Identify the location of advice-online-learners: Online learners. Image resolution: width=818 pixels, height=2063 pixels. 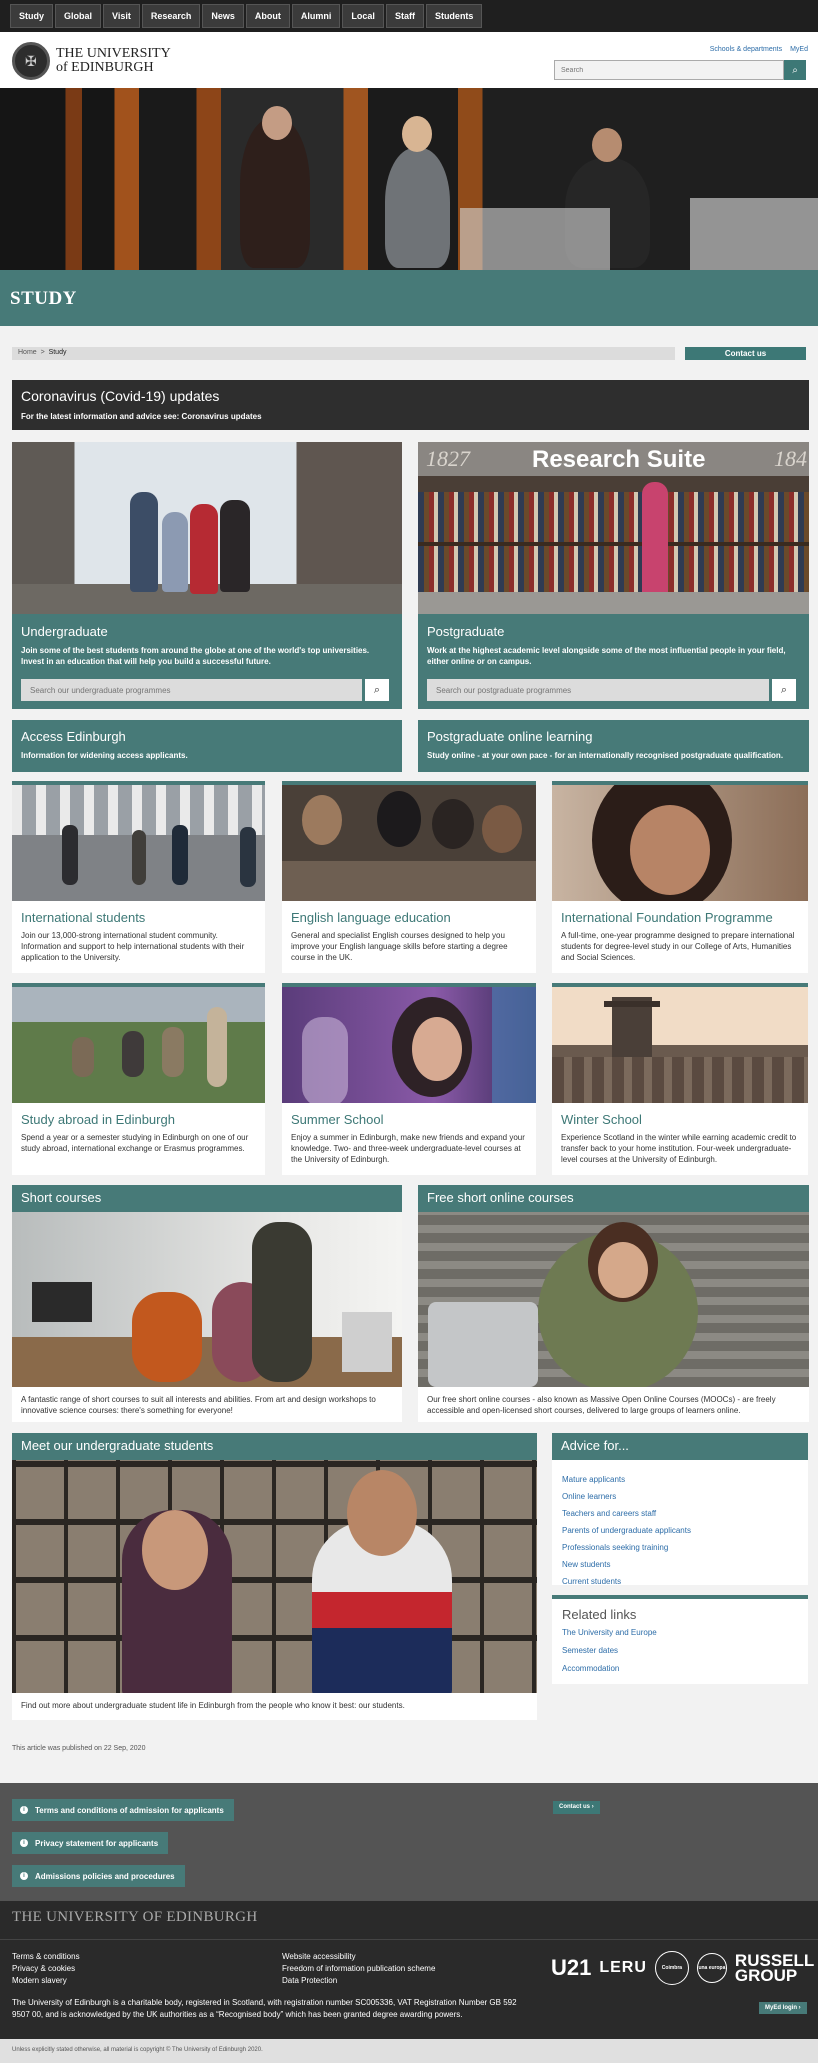
(589, 1496).